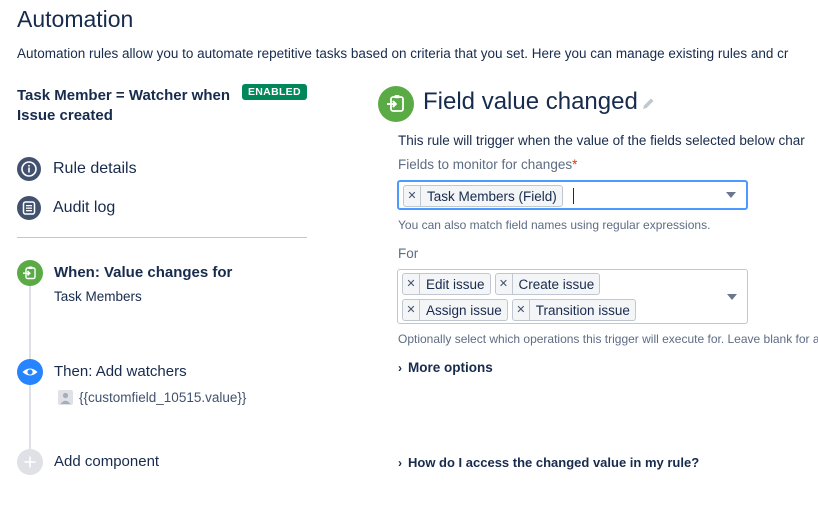 This screenshot has height=521, width=818. I want to click on nav-audit-log: Audit log, so click(66, 208).